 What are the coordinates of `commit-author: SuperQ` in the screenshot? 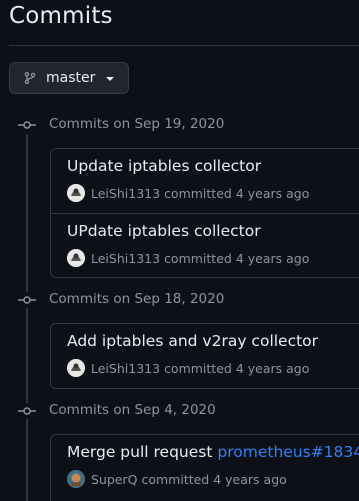 It's located at (114, 479).